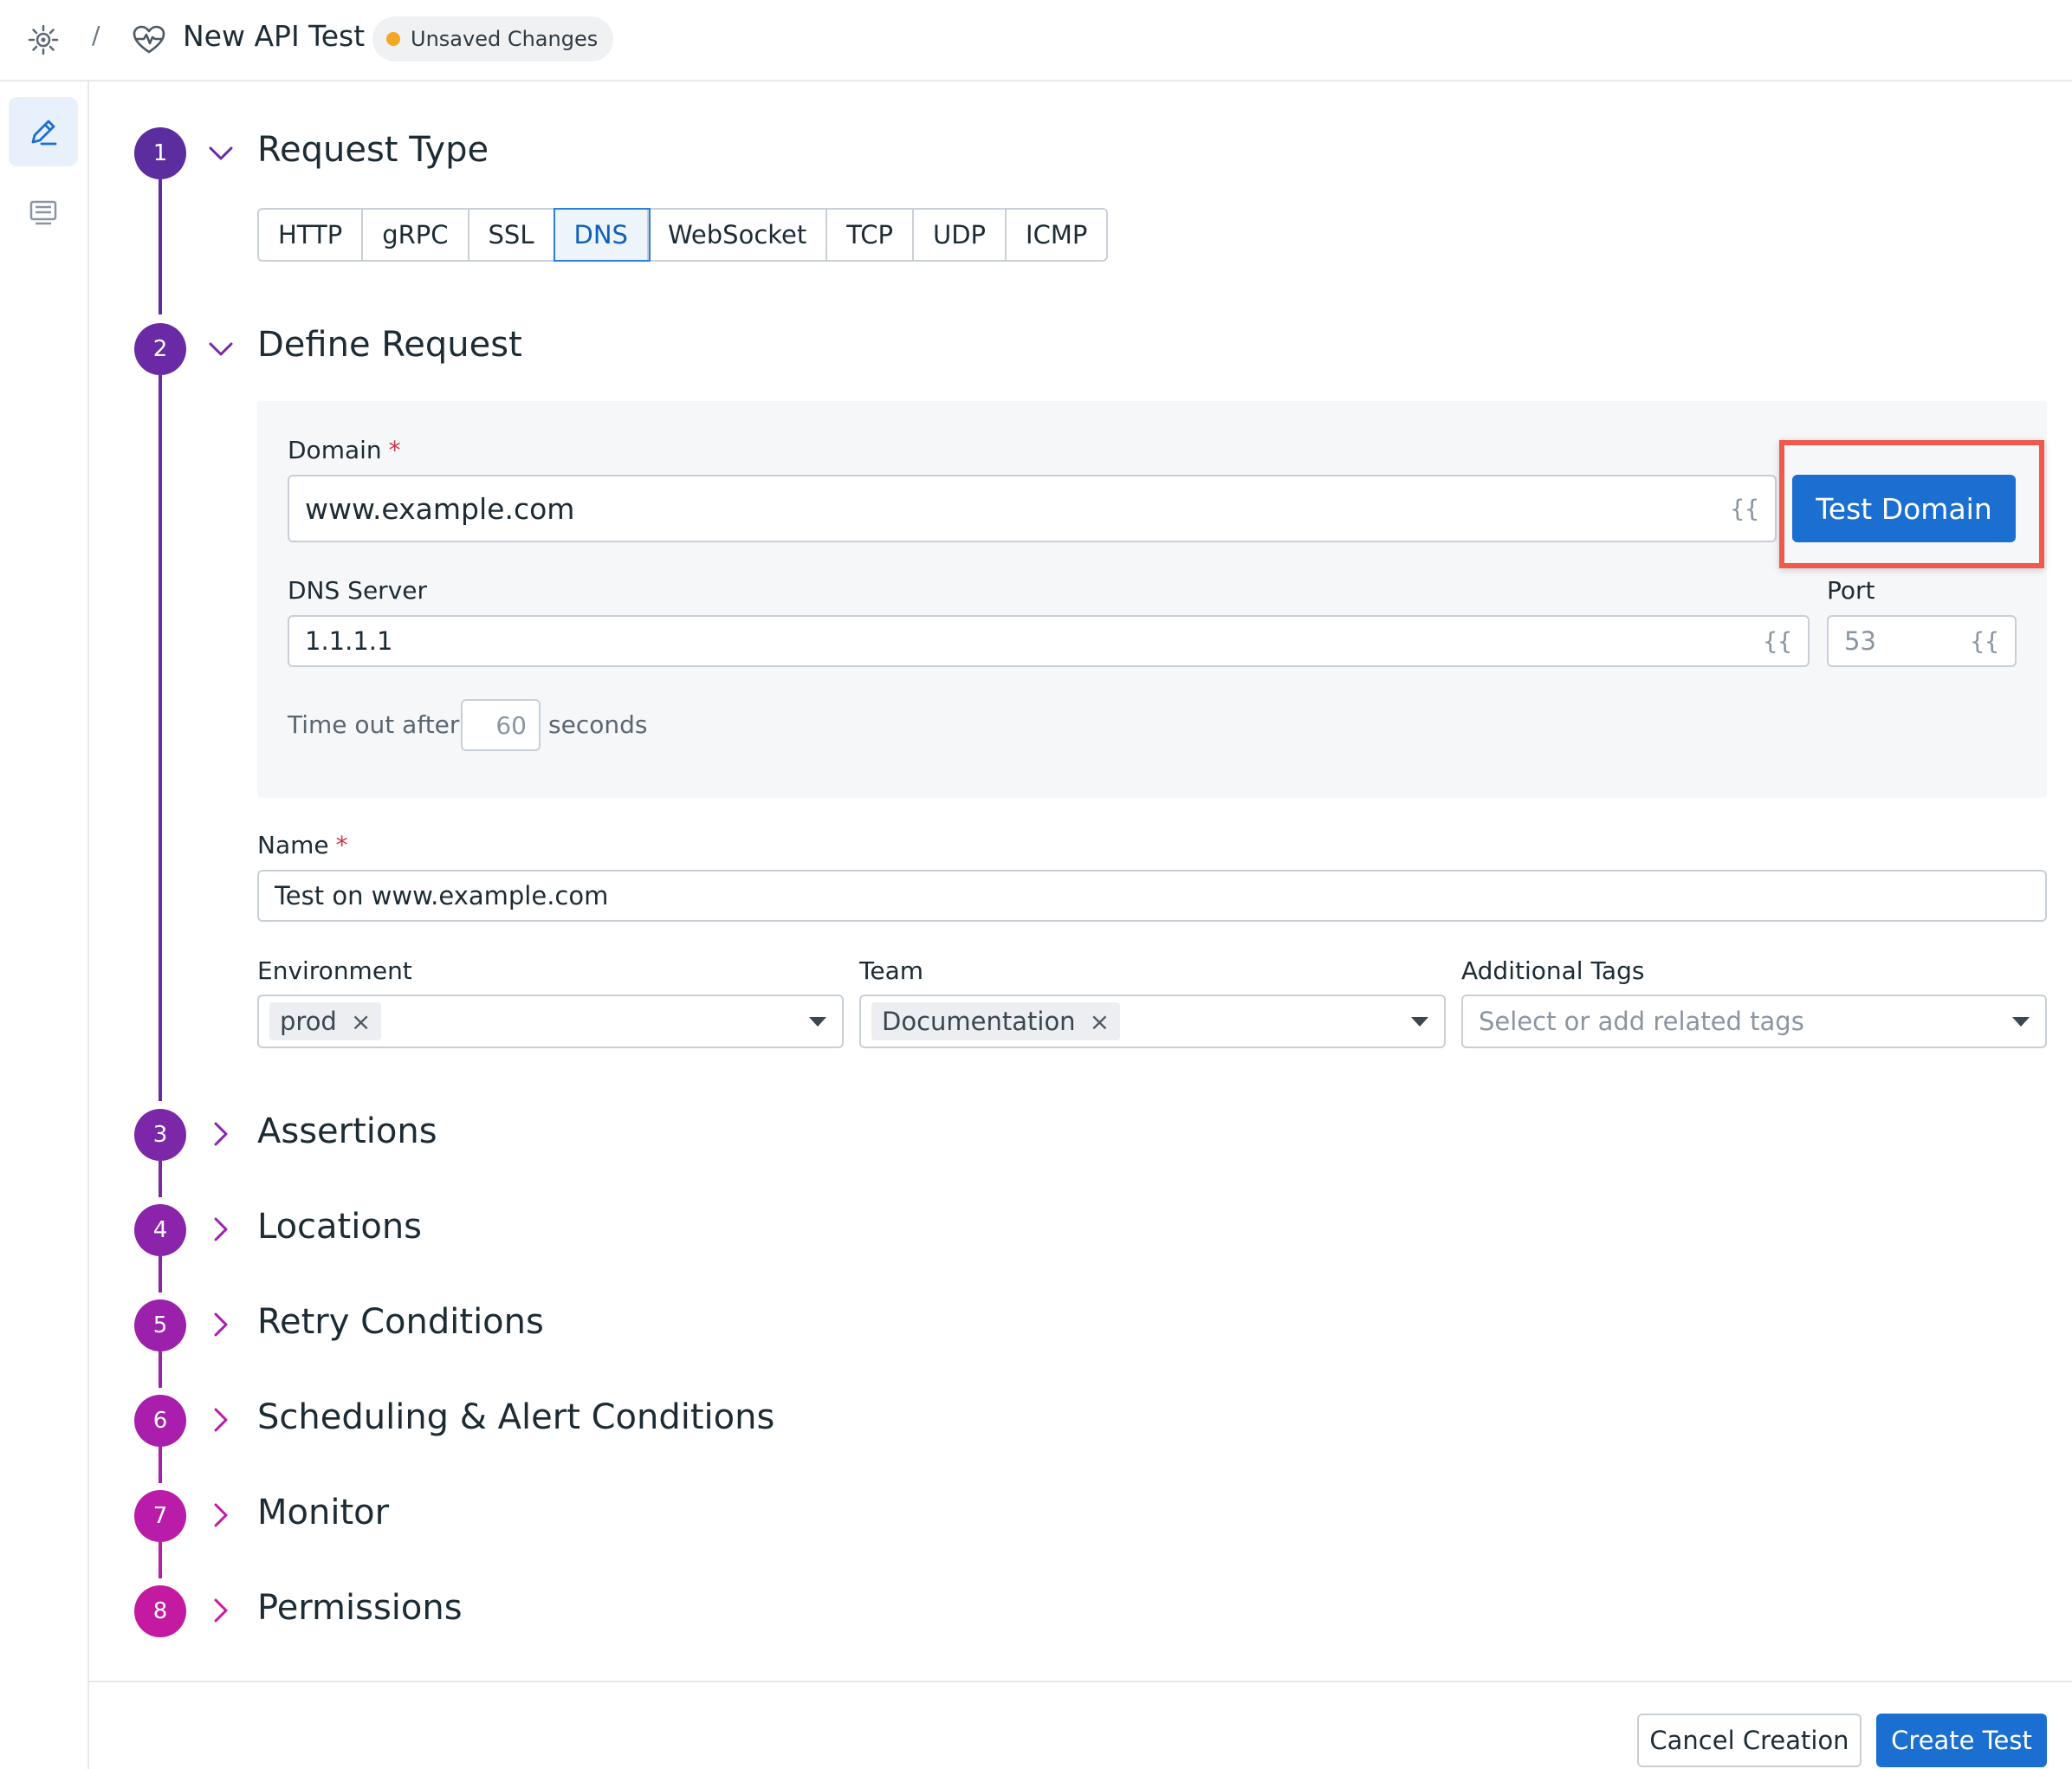 This screenshot has height=1769, width=2072. What do you see at coordinates (334, 971) in the screenshot?
I see `environment-label: Environment` at bounding box center [334, 971].